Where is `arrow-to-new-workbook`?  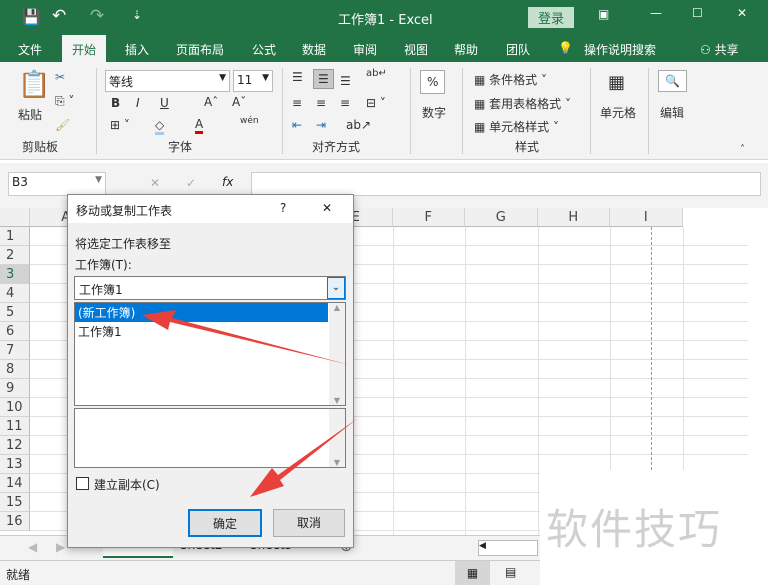
arrow-to-new-workbook is located at coordinates (246, 337).